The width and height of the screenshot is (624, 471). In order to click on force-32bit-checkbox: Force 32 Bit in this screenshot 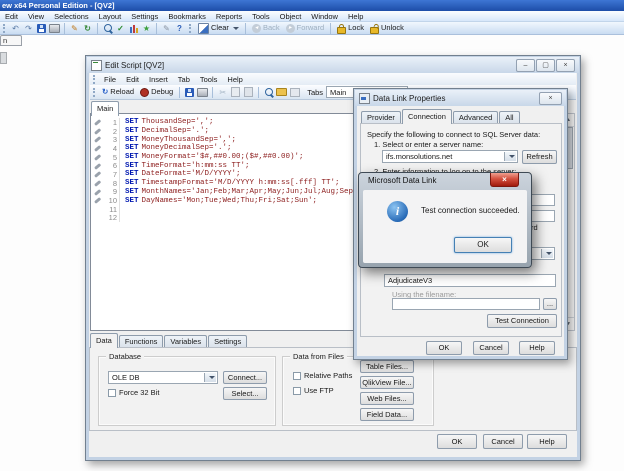, I will do `click(133, 392)`.